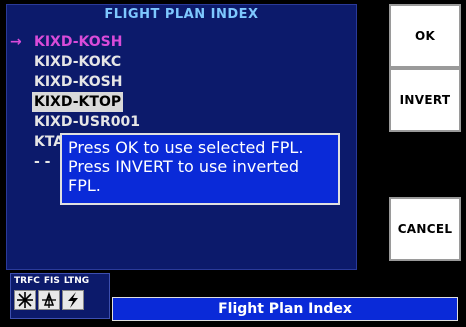 The height and width of the screenshot is (327, 466). Describe the element at coordinates (184, 166) in the screenshot. I see `dialog-line: Press INVERT to use inverted` at that location.